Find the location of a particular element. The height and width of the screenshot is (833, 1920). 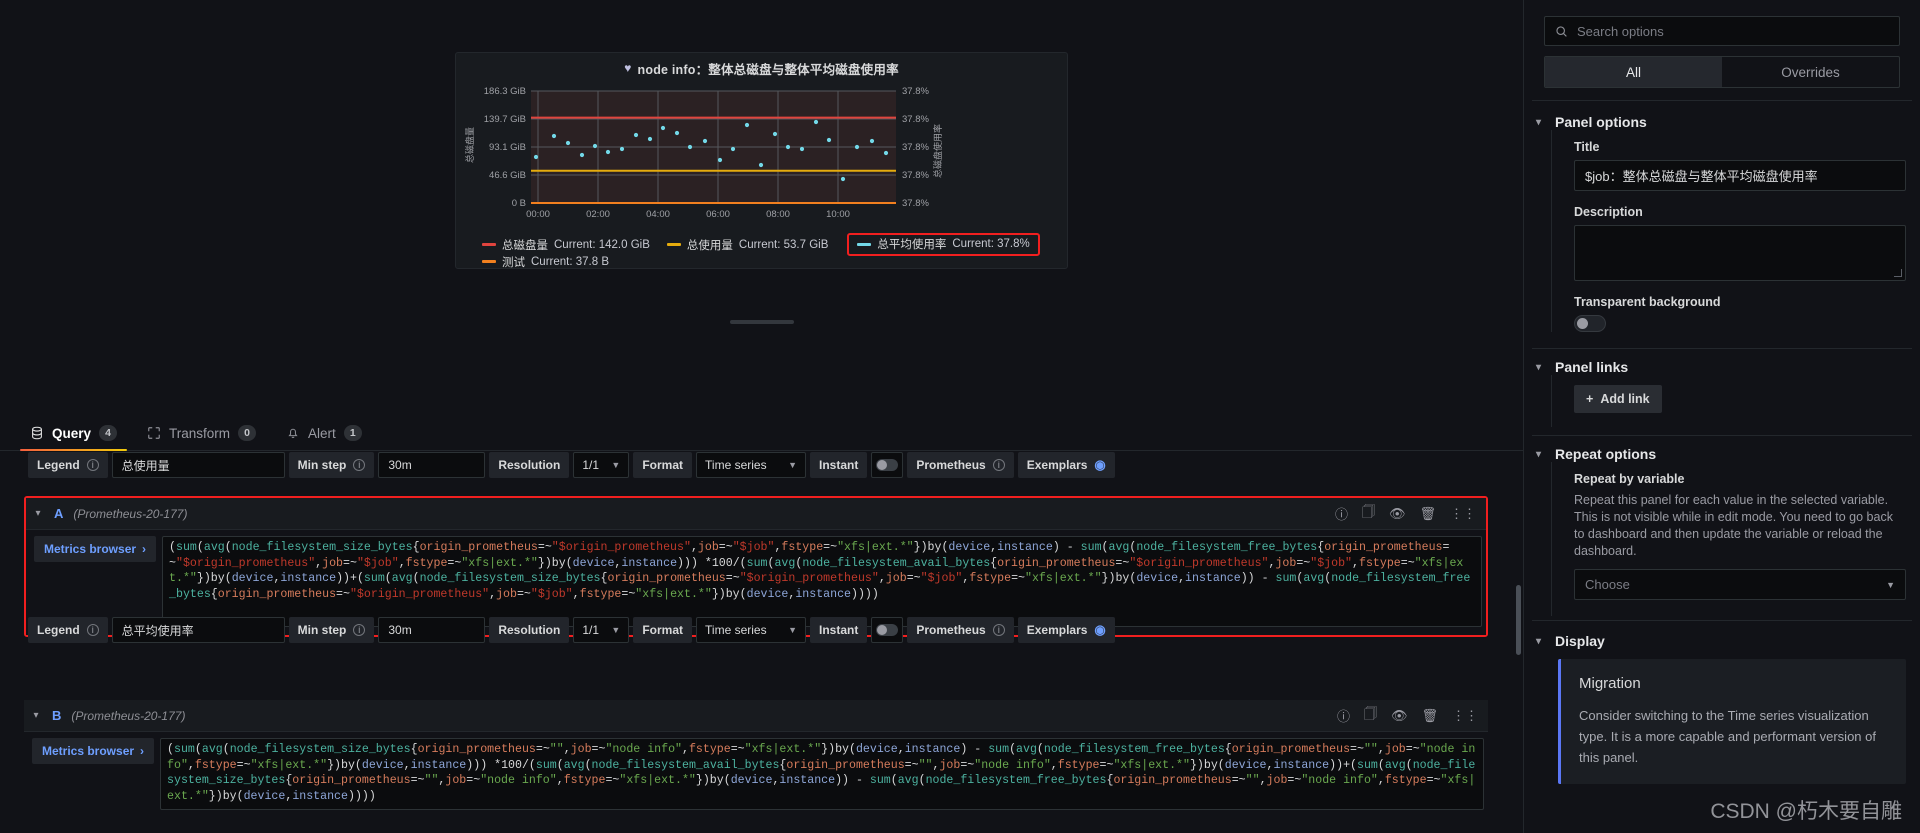

legend-series-name: 测试 is located at coordinates (513, 262).